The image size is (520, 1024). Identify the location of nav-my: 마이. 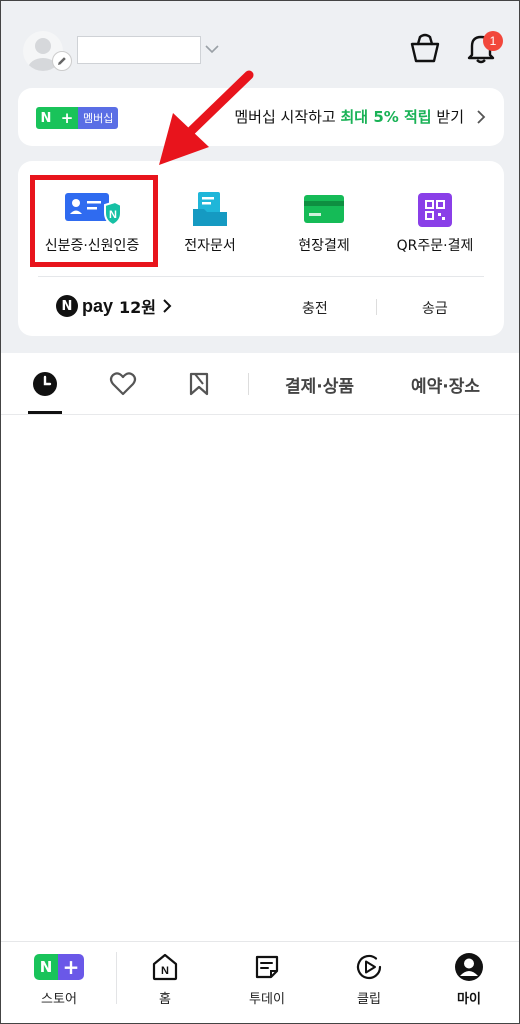
(469, 983).